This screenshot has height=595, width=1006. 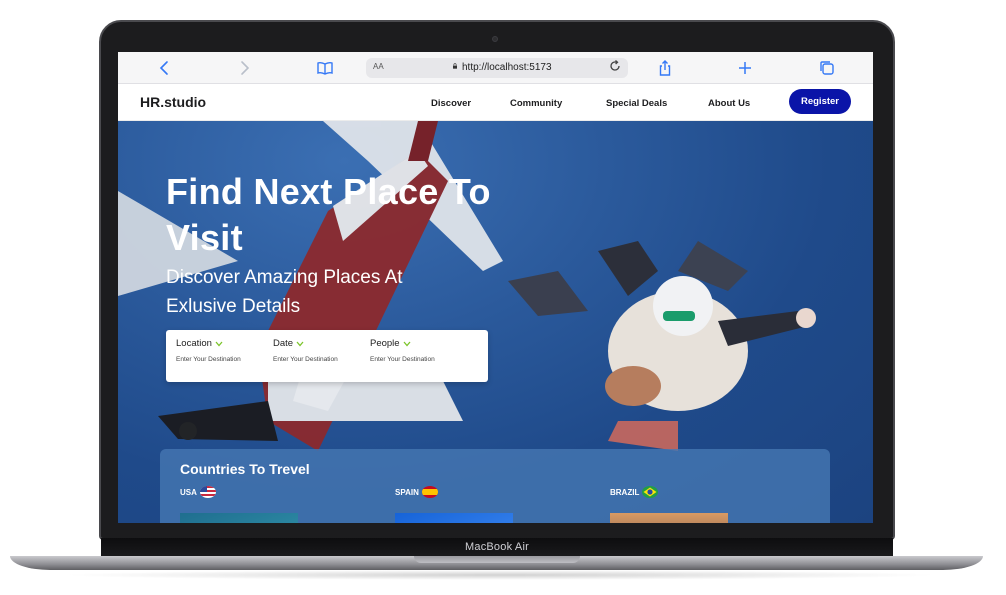 I want to click on browser-toolbar: AA http://localhost:5173, so click(x=495, y=68).